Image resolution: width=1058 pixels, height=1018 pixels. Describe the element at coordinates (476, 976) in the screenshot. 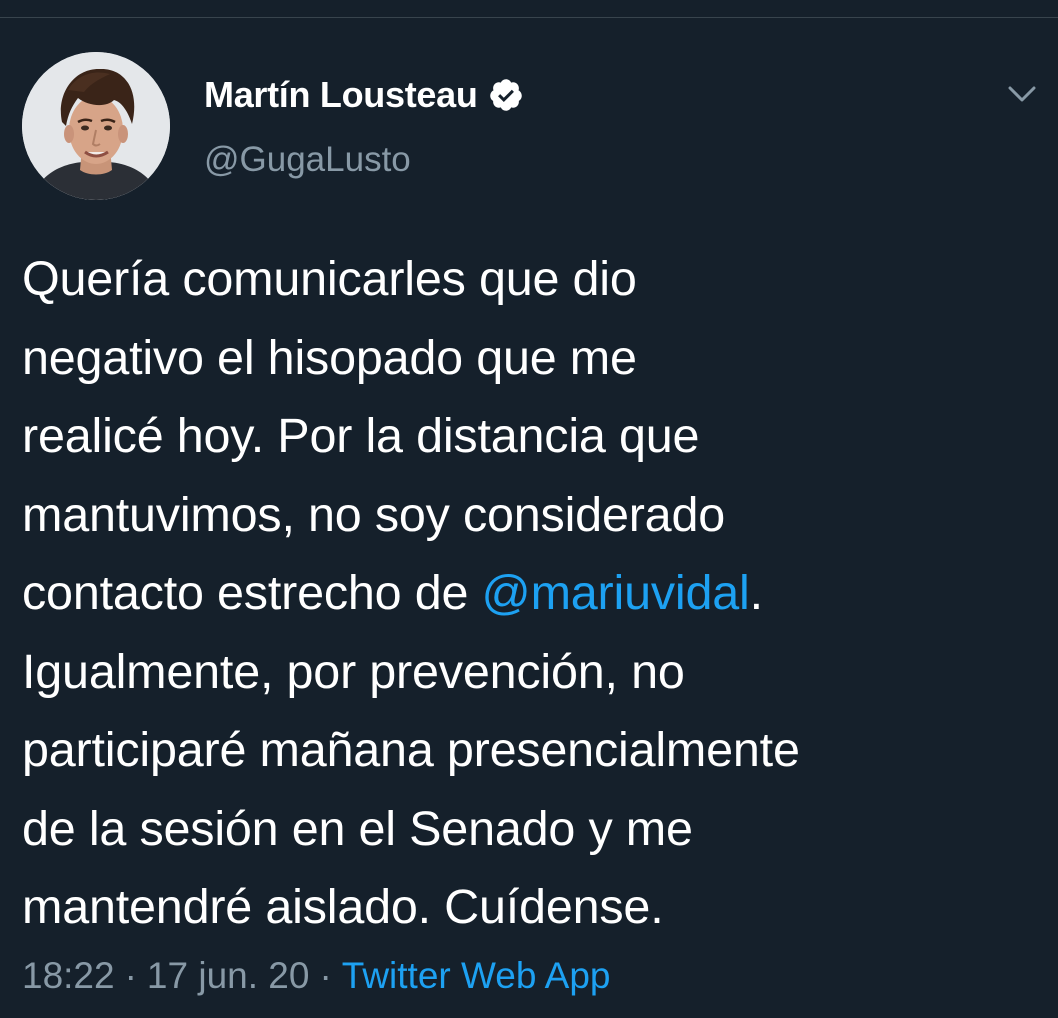

I see `tweet-source-link: Twitter Web App` at that location.